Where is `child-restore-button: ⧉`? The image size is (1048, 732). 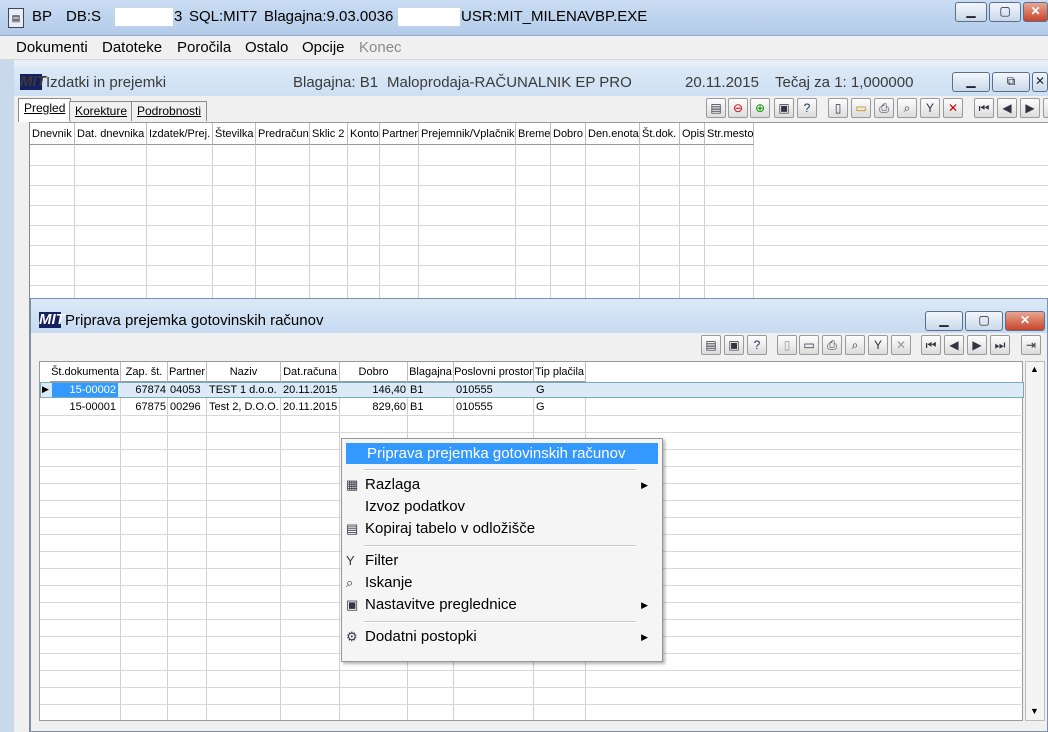 child-restore-button: ⧉ is located at coordinates (1011, 82).